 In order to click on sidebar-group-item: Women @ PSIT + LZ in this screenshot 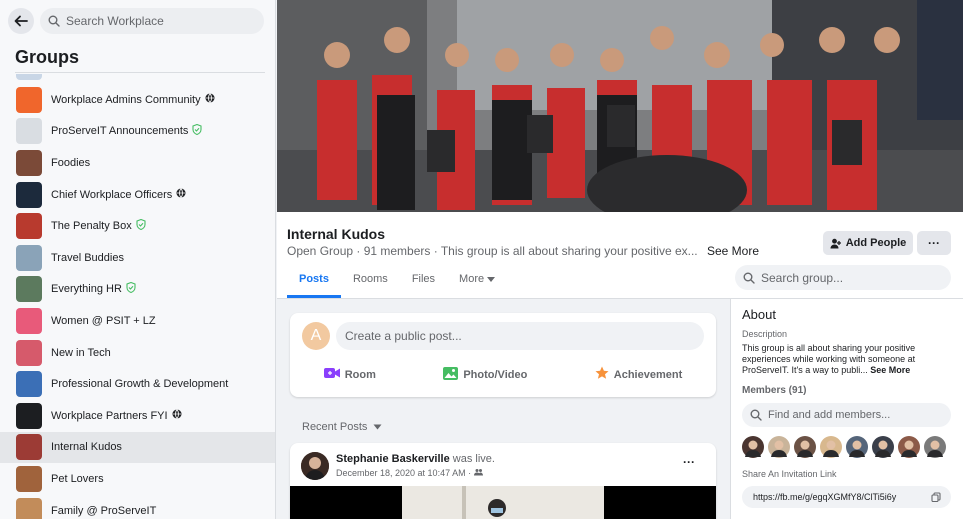, I will do `click(137, 321)`.